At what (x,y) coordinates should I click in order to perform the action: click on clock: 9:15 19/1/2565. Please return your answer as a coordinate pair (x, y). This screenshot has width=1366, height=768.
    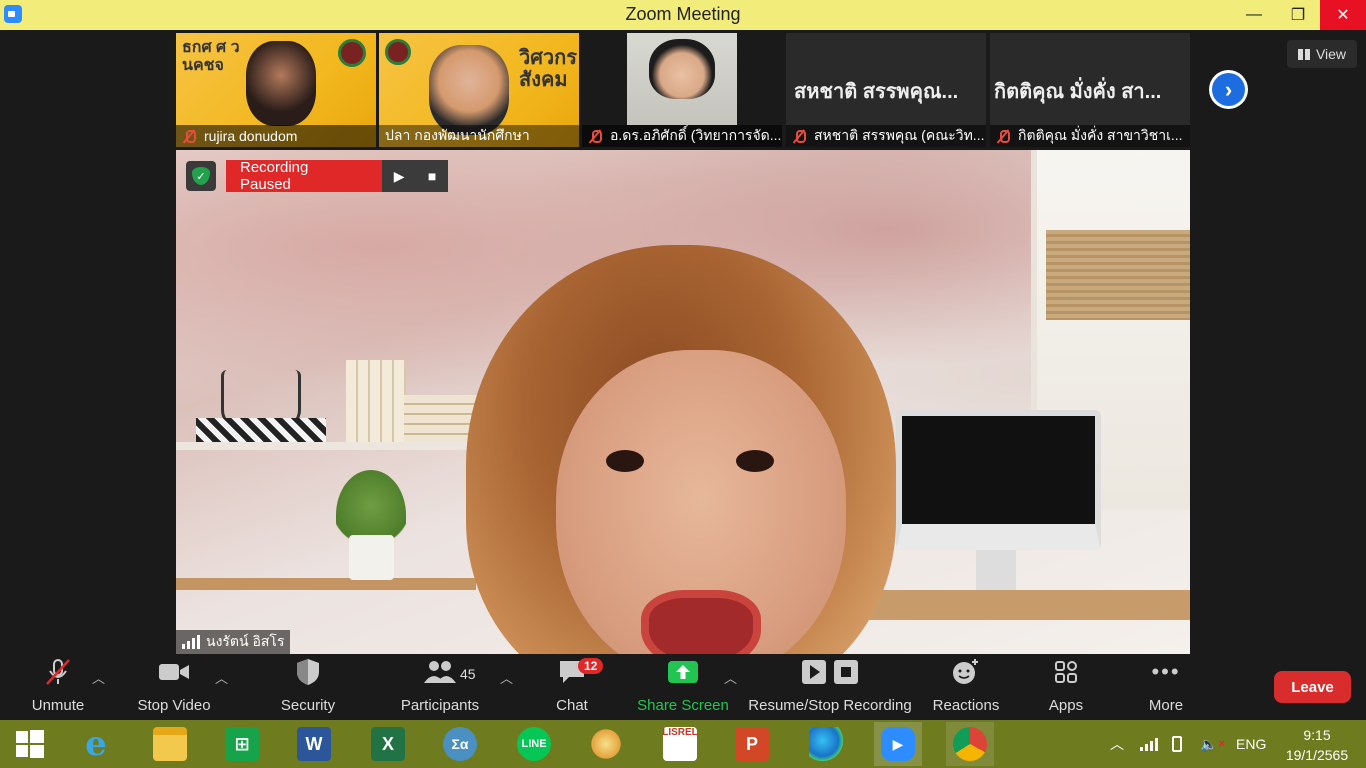
    Looking at the image, I should click on (1317, 745).